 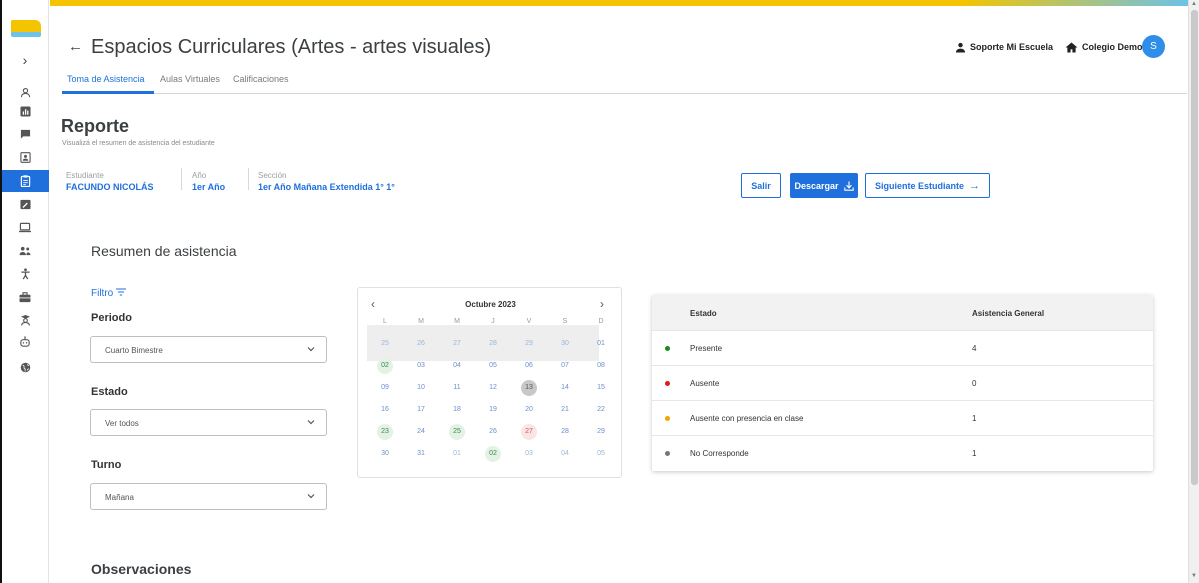 What do you see at coordinates (974, 185) in the screenshot?
I see `arrow-right-icon: →` at bounding box center [974, 185].